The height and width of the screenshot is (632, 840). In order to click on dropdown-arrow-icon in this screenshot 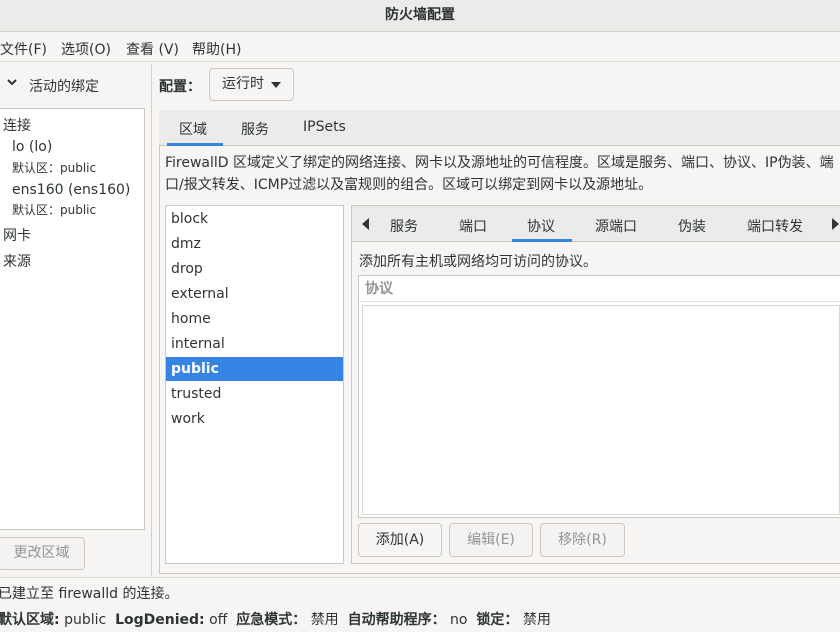, I will do `click(276, 85)`.